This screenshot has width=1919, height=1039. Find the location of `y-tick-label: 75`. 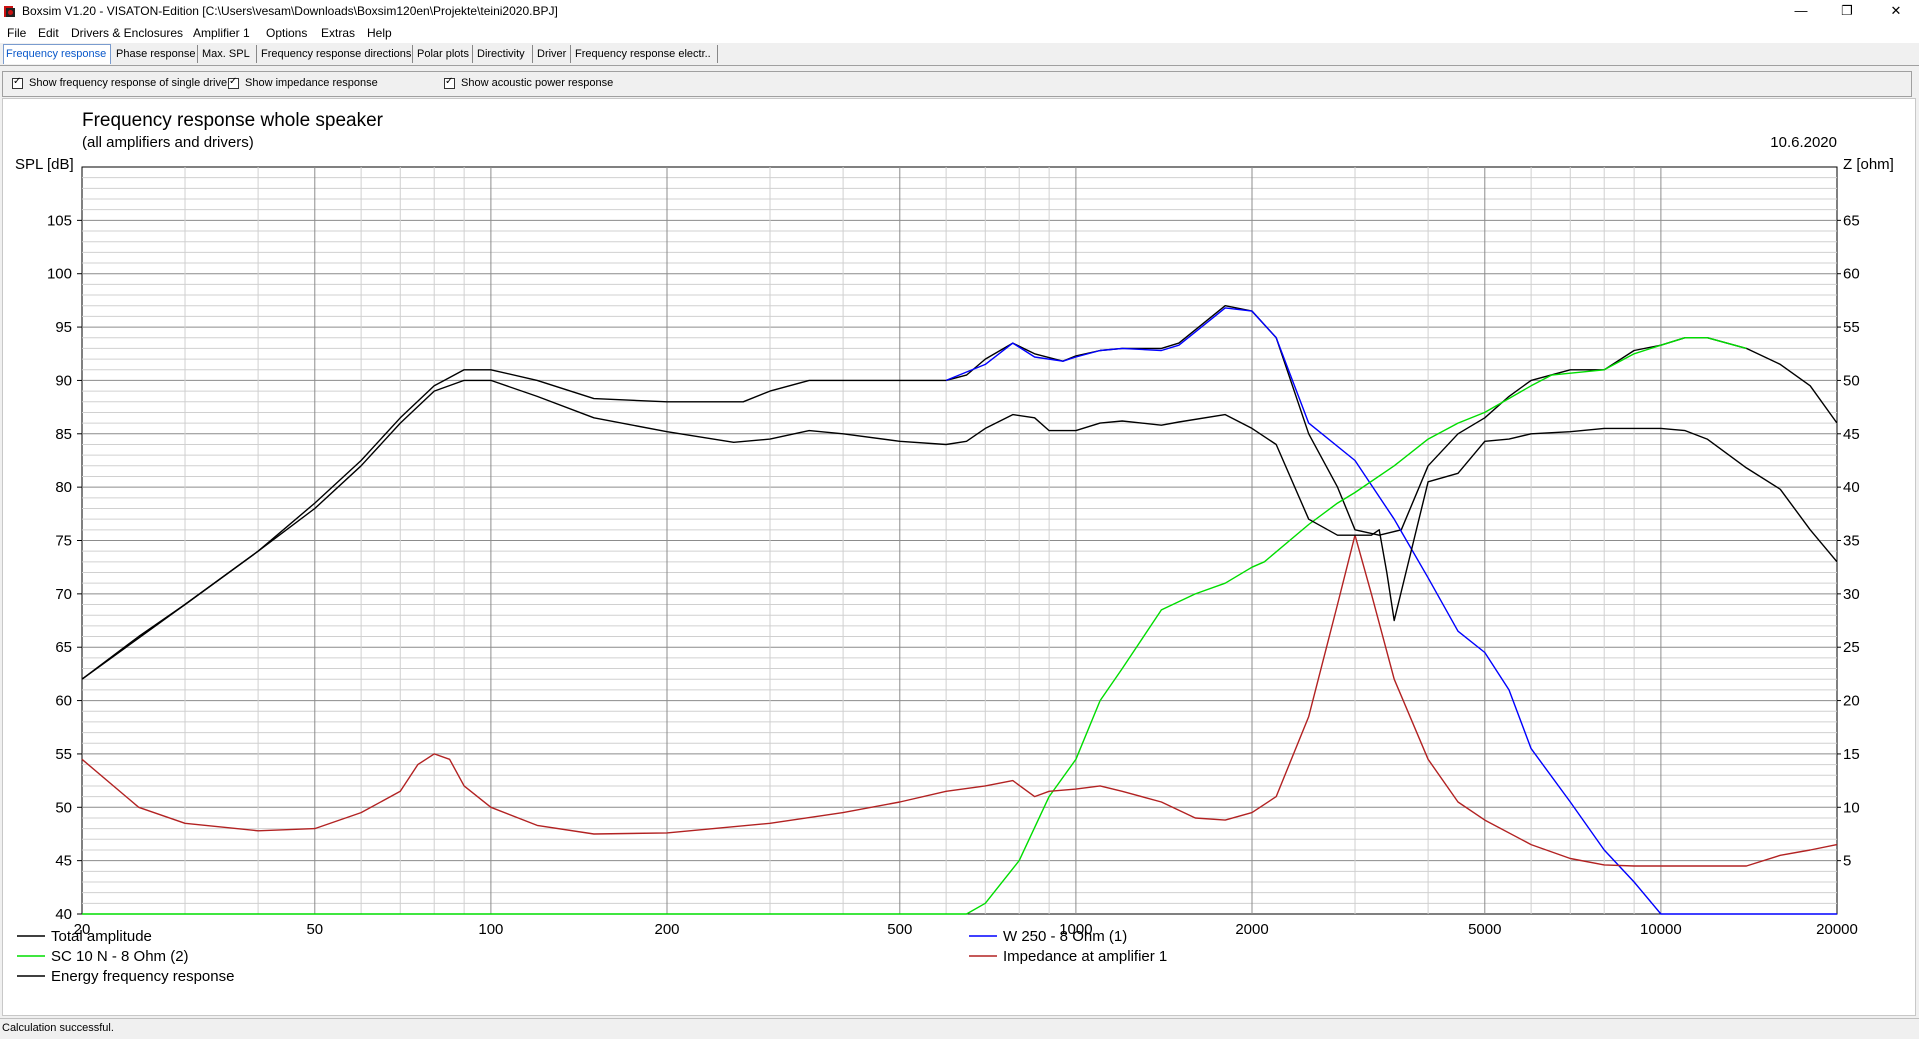

y-tick-label: 75 is located at coordinates (63, 541).